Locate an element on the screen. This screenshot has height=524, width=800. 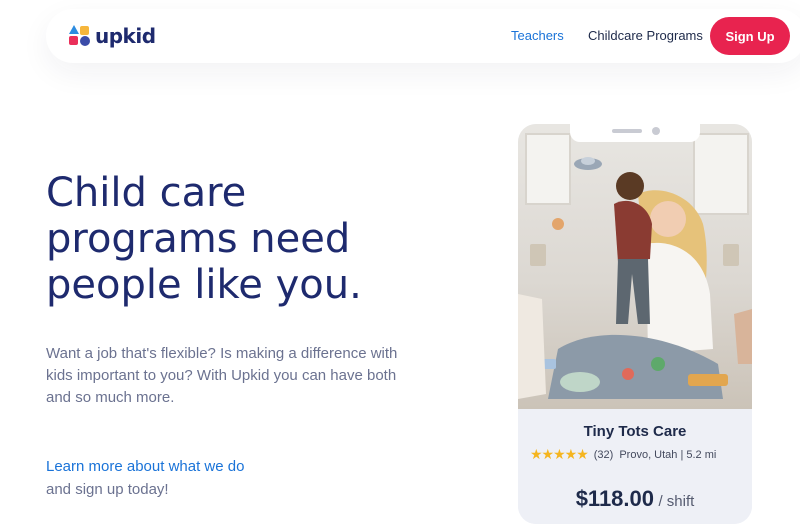
nav-link-teachers: Teachers is located at coordinates (537, 35).